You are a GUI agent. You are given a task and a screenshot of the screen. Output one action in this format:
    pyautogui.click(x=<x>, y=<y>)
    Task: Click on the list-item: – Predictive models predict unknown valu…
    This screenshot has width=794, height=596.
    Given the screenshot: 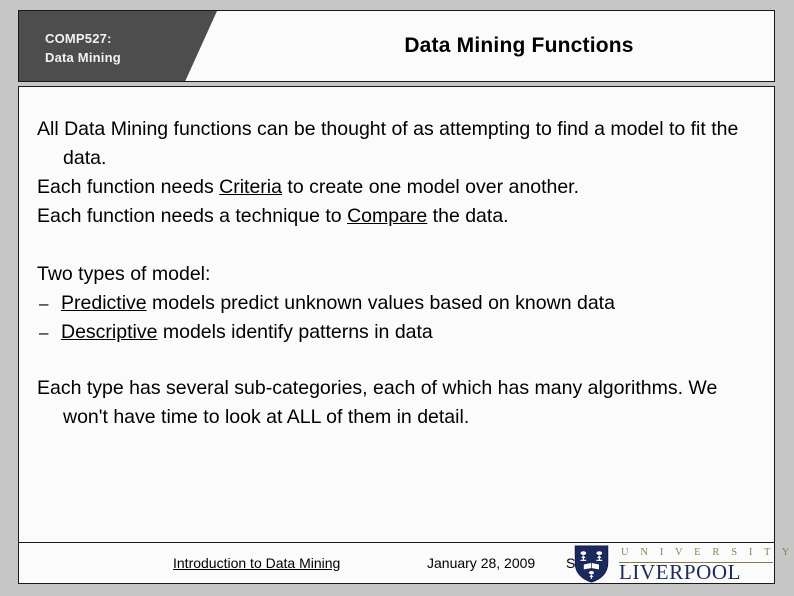 What is the action you would take?
    pyautogui.click(x=396, y=303)
    